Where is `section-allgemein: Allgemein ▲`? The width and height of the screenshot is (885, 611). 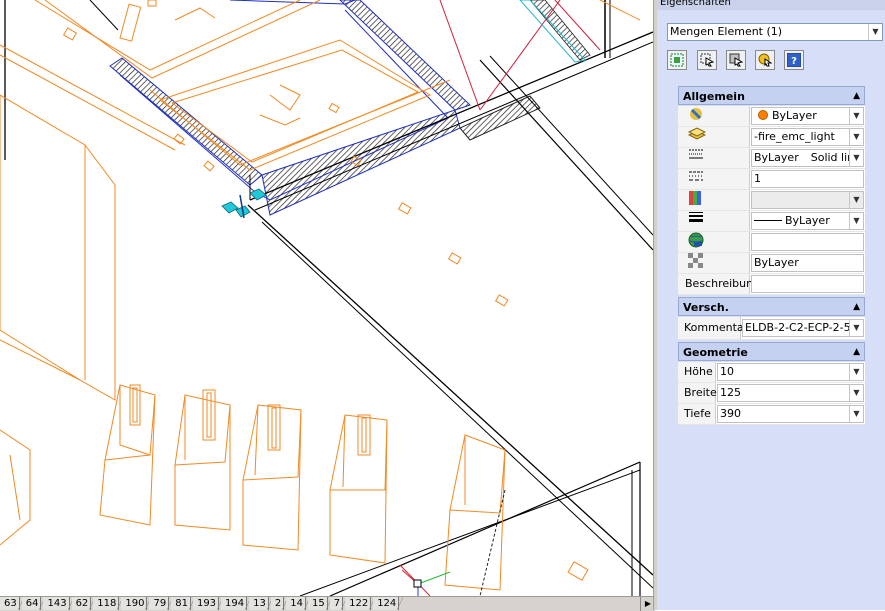 section-allgemein: Allgemein ▲ is located at coordinates (771, 95).